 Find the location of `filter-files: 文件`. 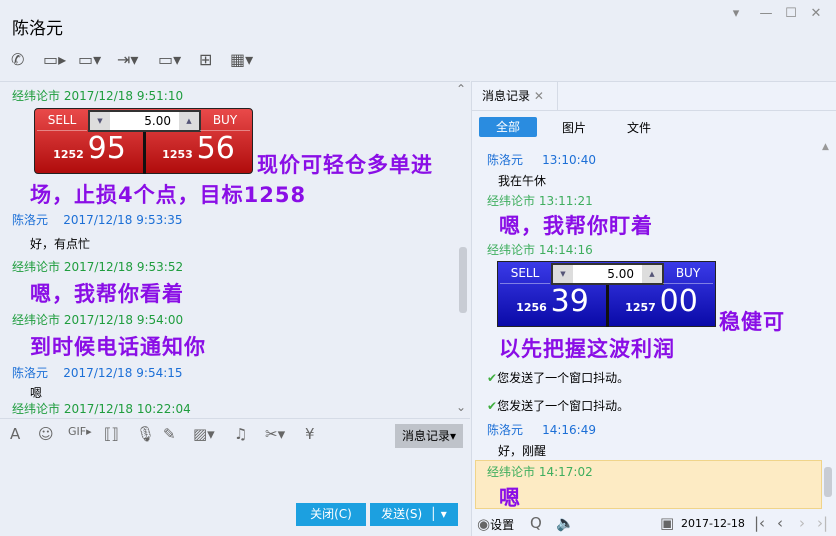

filter-files: 文件 is located at coordinates (639, 127).